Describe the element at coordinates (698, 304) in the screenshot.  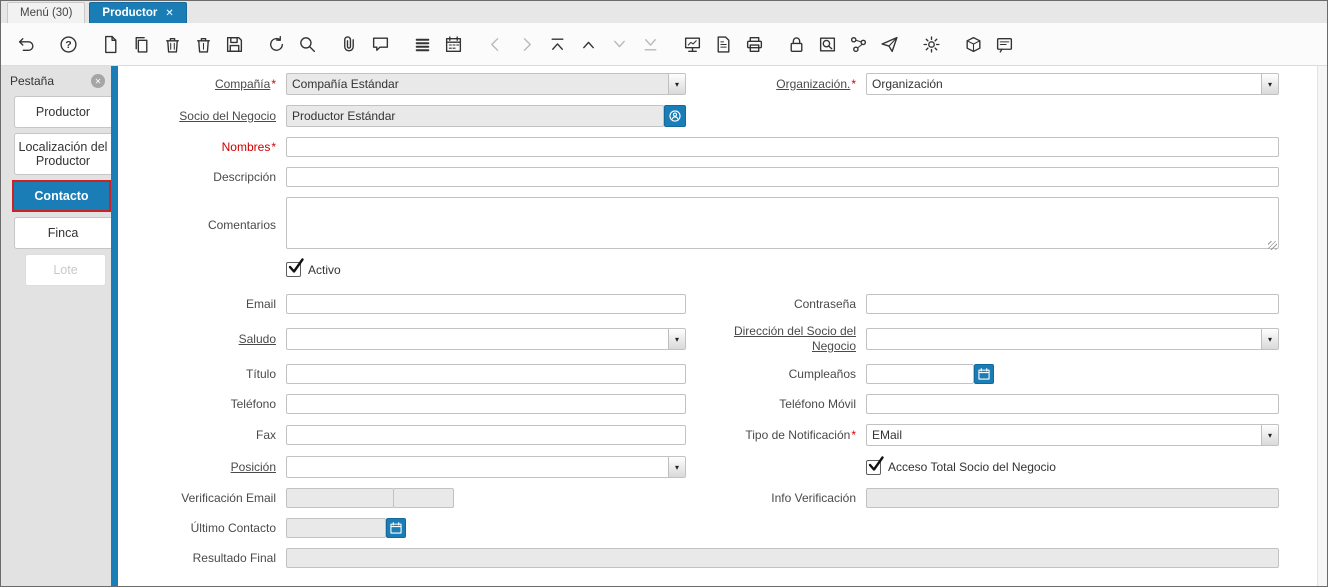
I see `row-email-contrasena: Email Contraseña` at that location.